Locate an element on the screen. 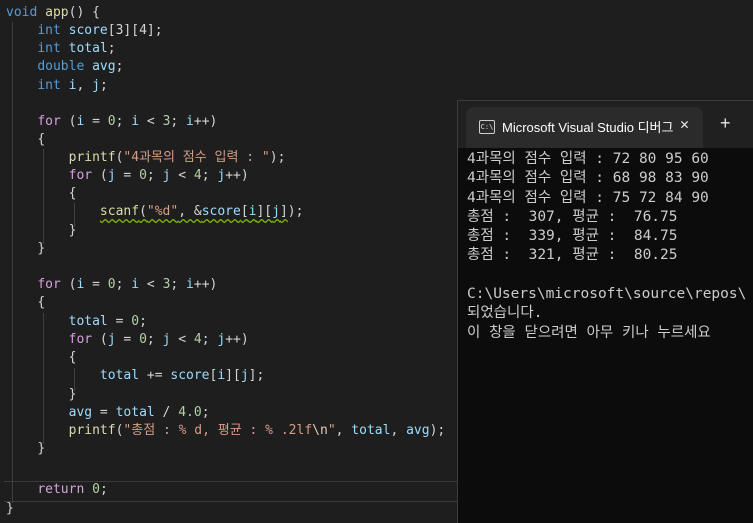 The height and width of the screenshot is (523, 753). terminal-line: 4과목의 점수 입력 : 72 80 95 60 is located at coordinates (588, 159).